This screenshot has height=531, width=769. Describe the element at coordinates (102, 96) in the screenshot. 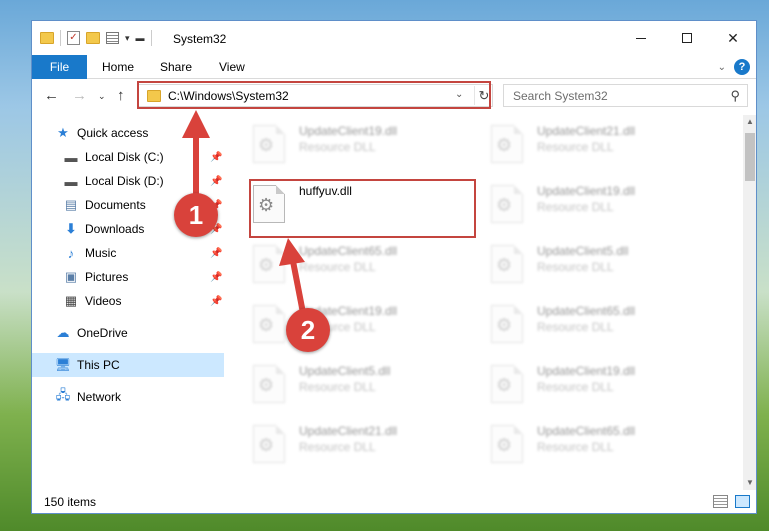

I see `recent-locations-icon: ⌄` at that location.